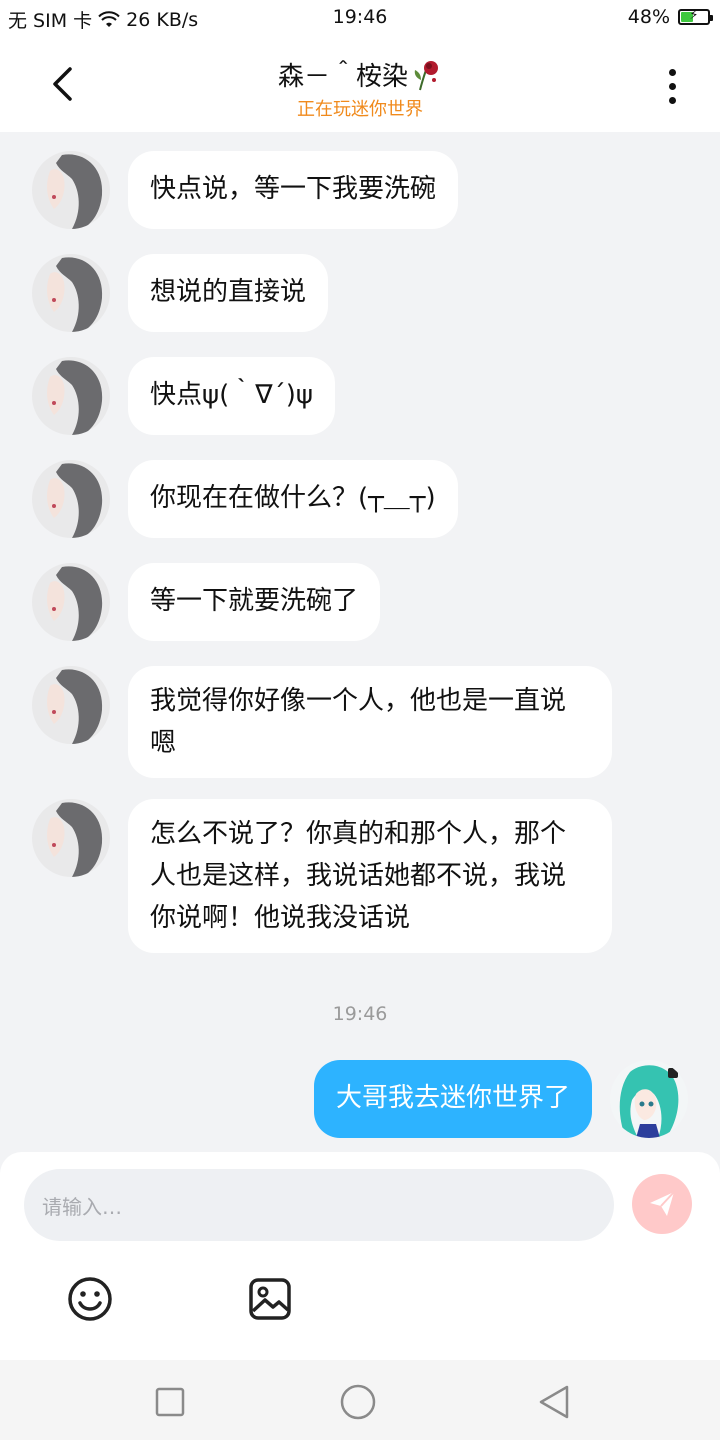  I want to click on message-bubble: 想说的直接说, so click(228, 293).